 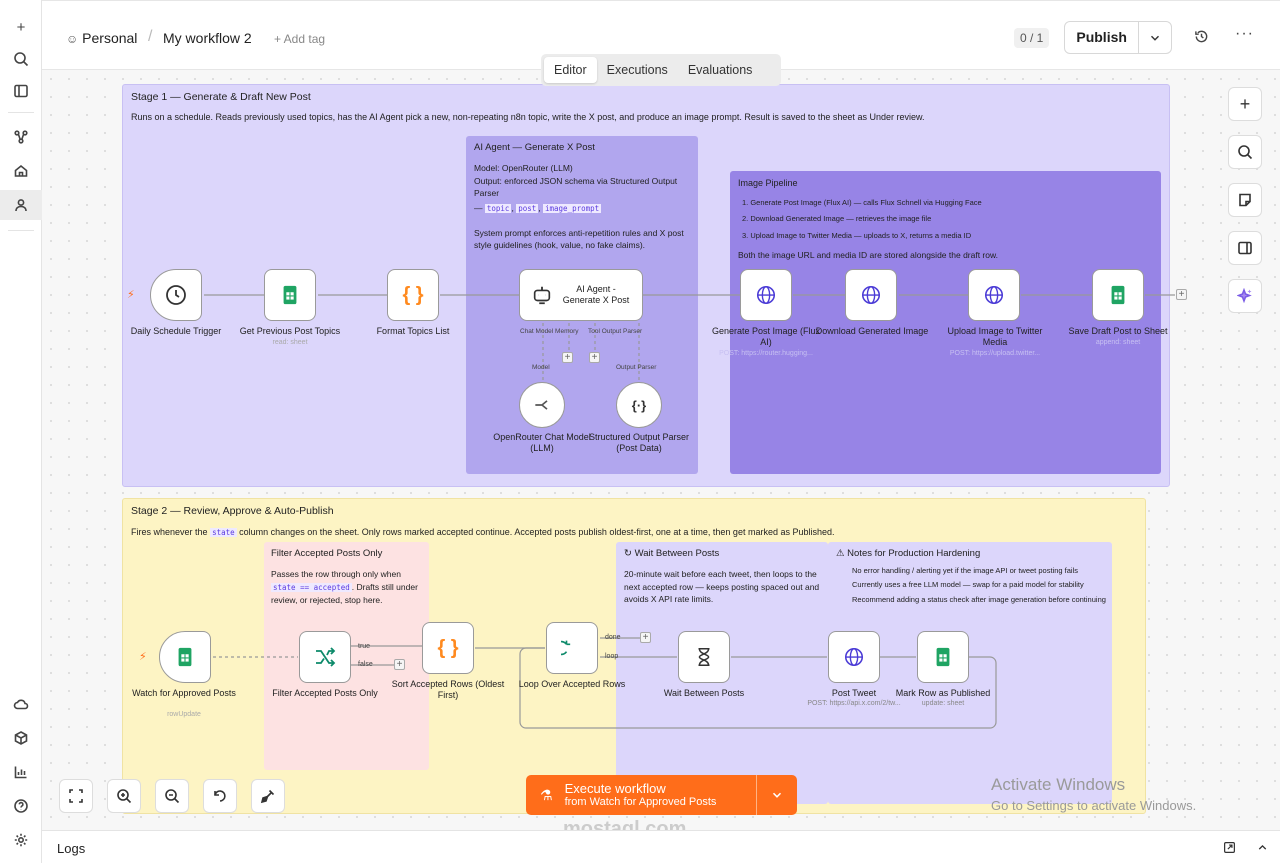 I want to click on sparkle-icon, so click(x=1244, y=296).